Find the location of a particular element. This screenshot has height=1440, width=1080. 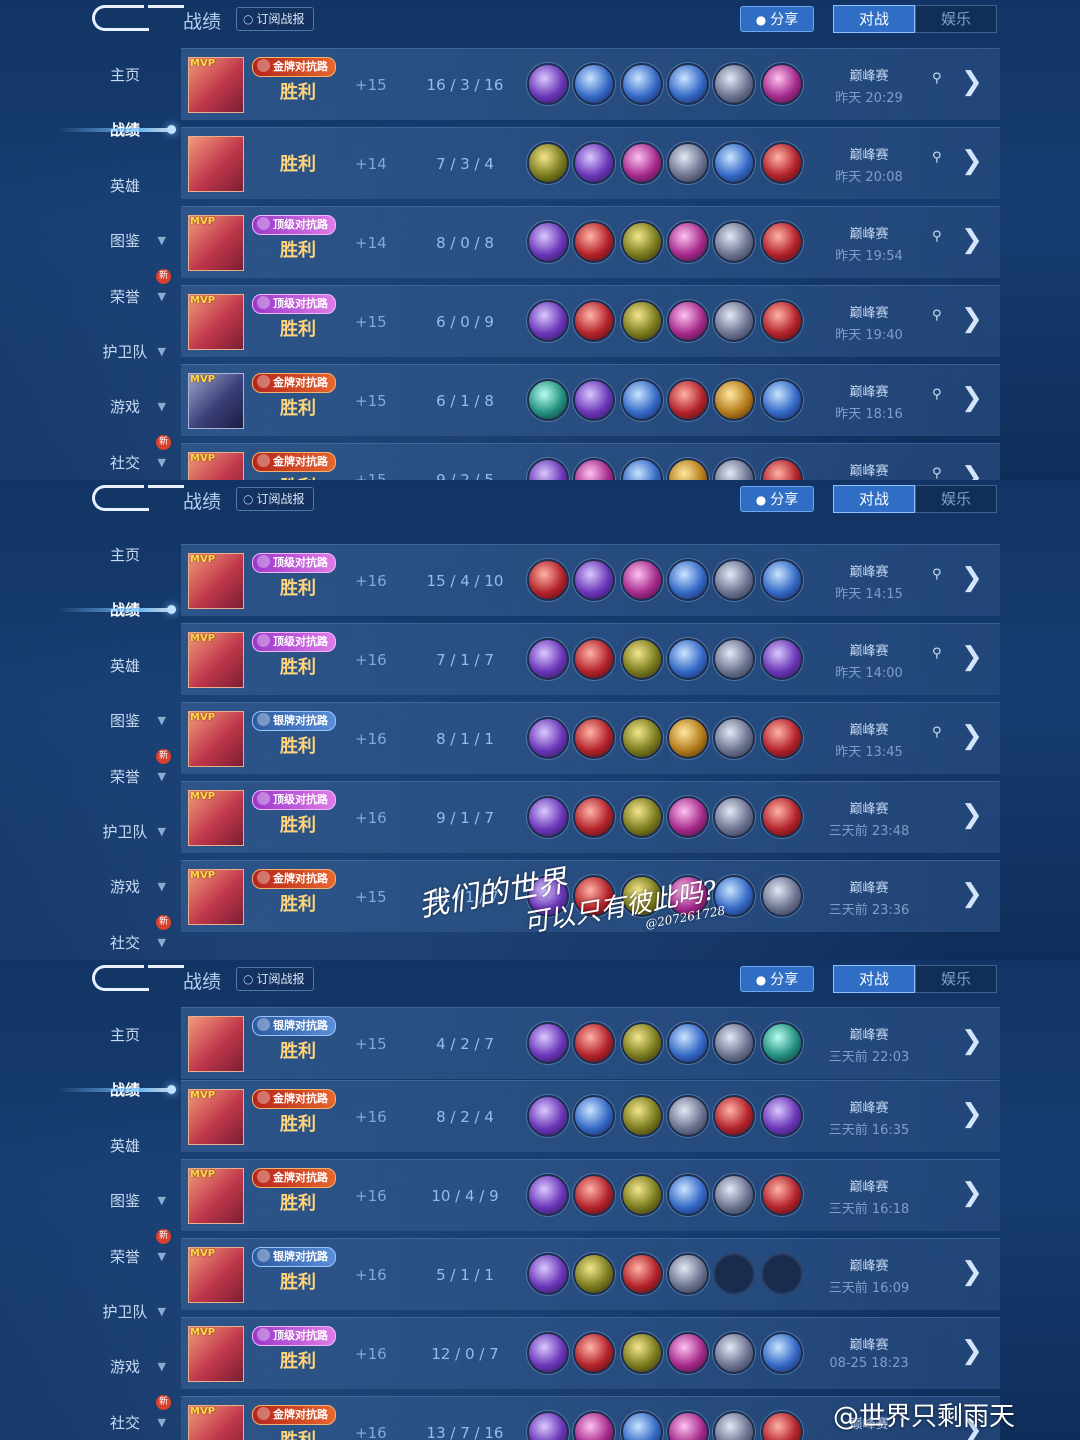

match-row: MVP 顶级对抗路 胜利 +14 8 / 0 / 8 巅峰赛 昨天 19:54 ⚲ ❯ is located at coordinates (590, 242).